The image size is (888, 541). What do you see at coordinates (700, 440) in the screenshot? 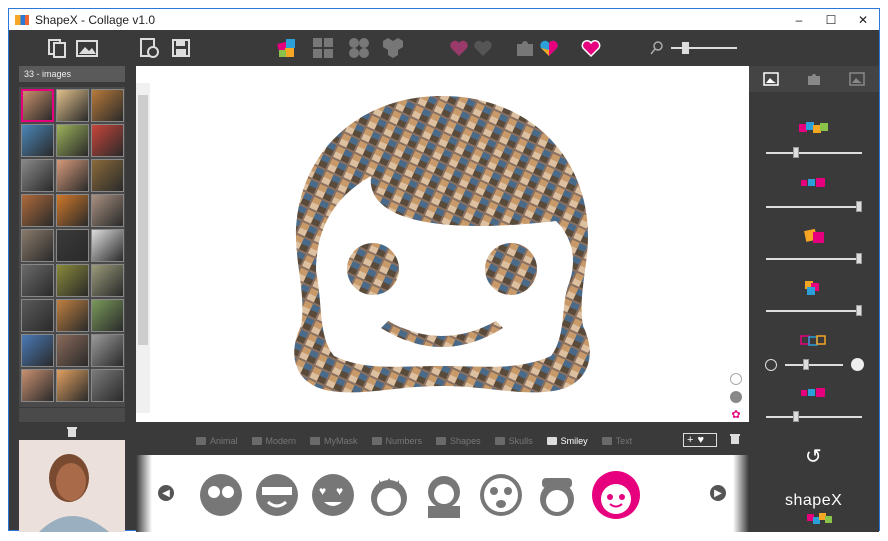
I see `add-shape-button: + ♥` at bounding box center [700, 440].